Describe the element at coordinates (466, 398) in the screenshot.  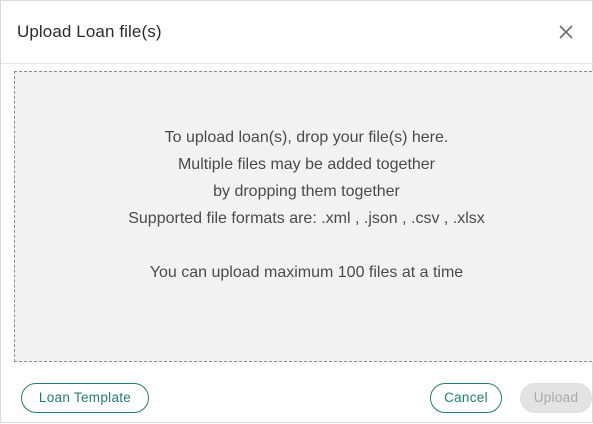
I see `cancel-button: Cancel` at that location.